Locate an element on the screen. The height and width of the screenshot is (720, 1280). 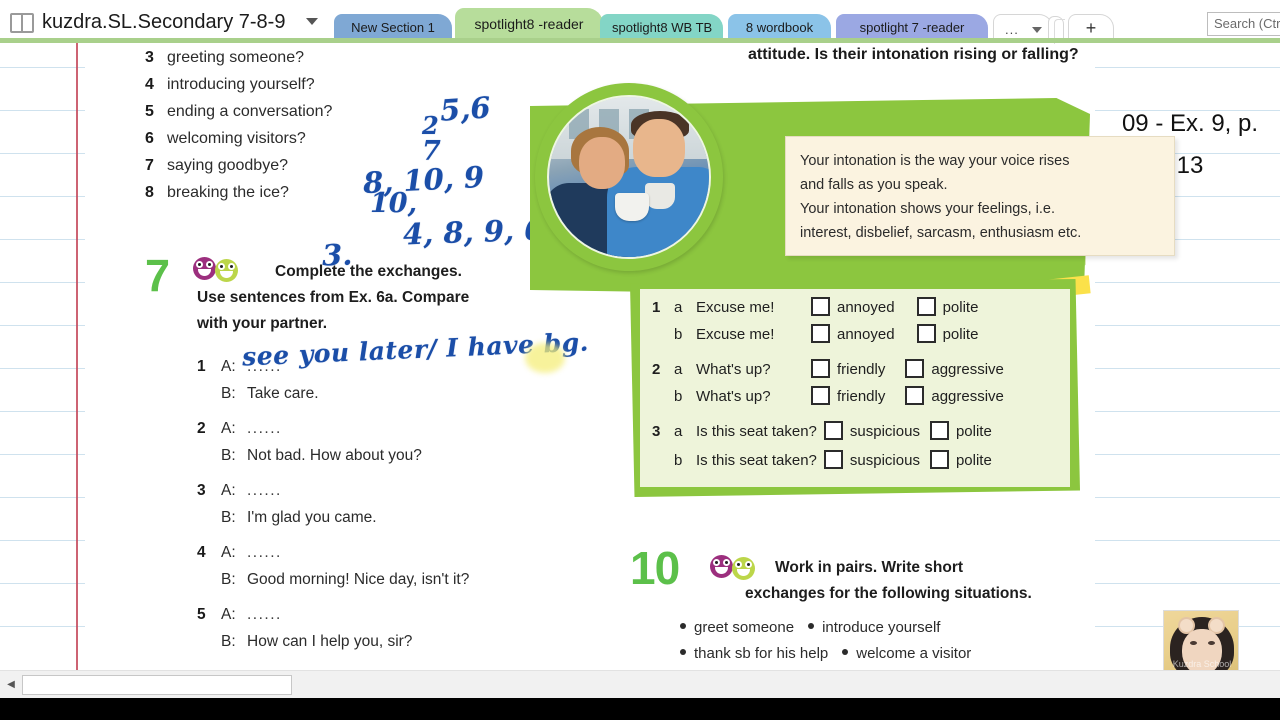
exercise-10-heading-line1: Work in pairs. Write short is located at coordinates (869, 567).